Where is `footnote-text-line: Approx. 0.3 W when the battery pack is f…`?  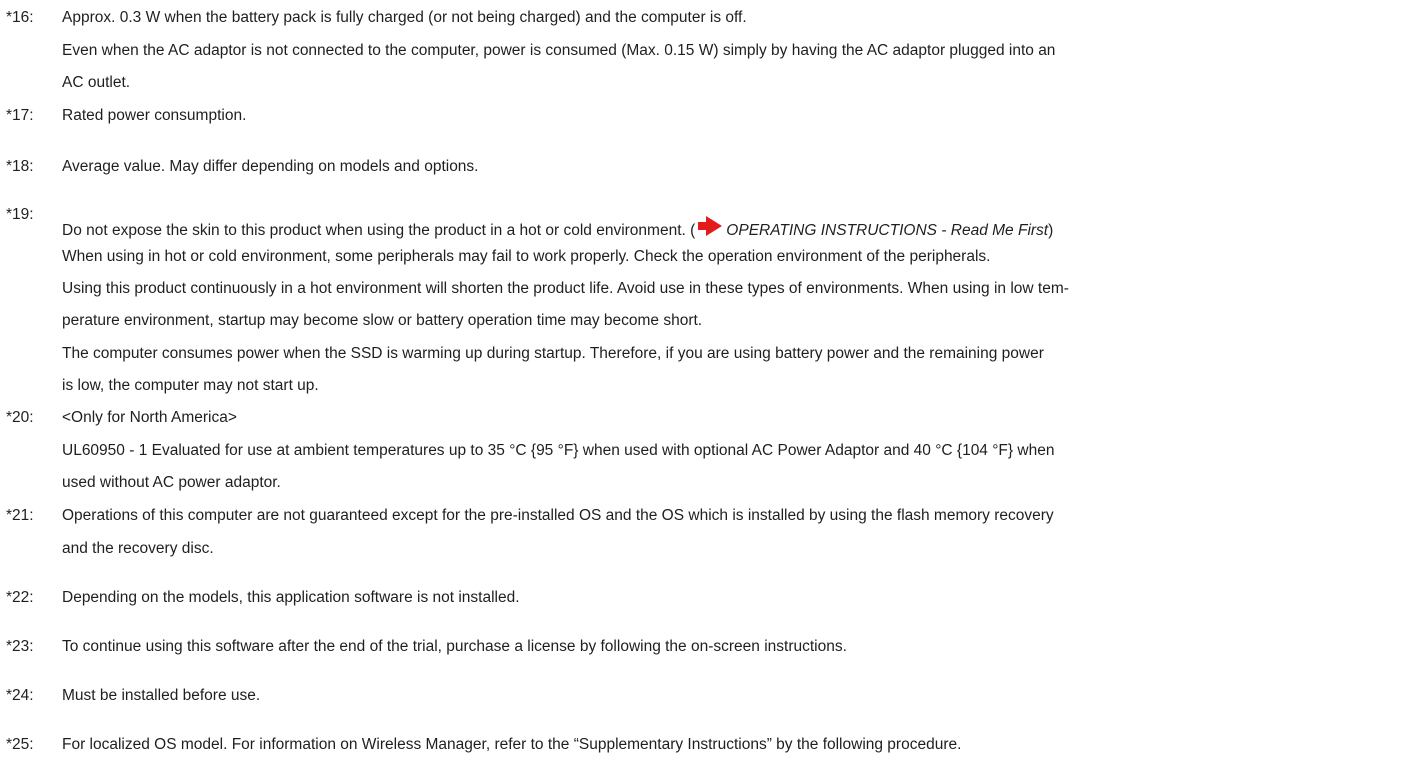 footnote-text-line: Approx. 0.3 W when the battery pack is f… is located at coordinates (404, 17).